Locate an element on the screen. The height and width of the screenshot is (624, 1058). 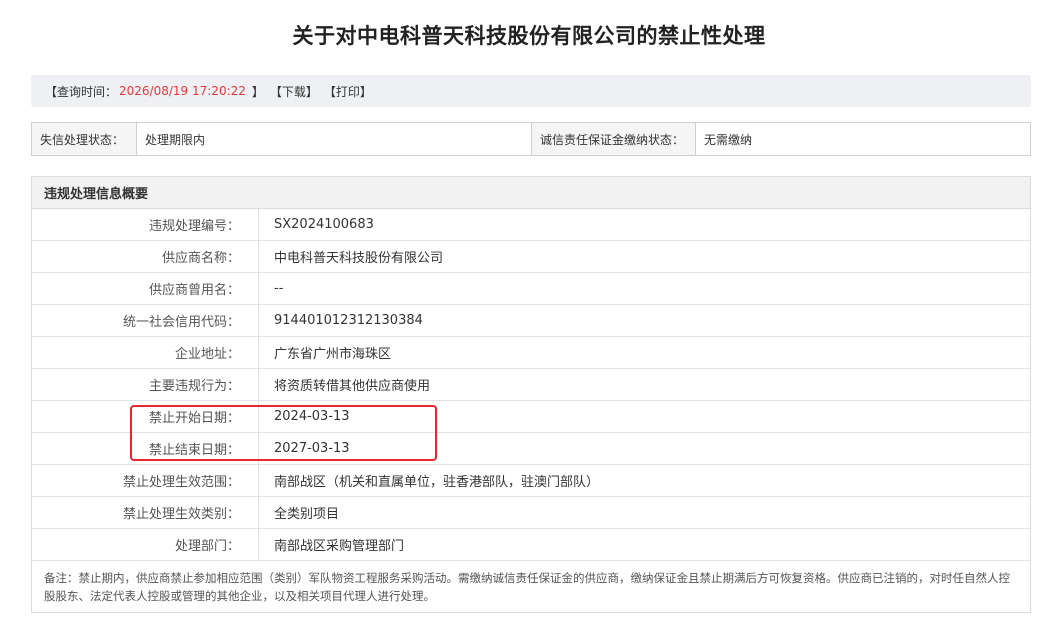
query-time-close: 】 is located at coordinates (257, 91).